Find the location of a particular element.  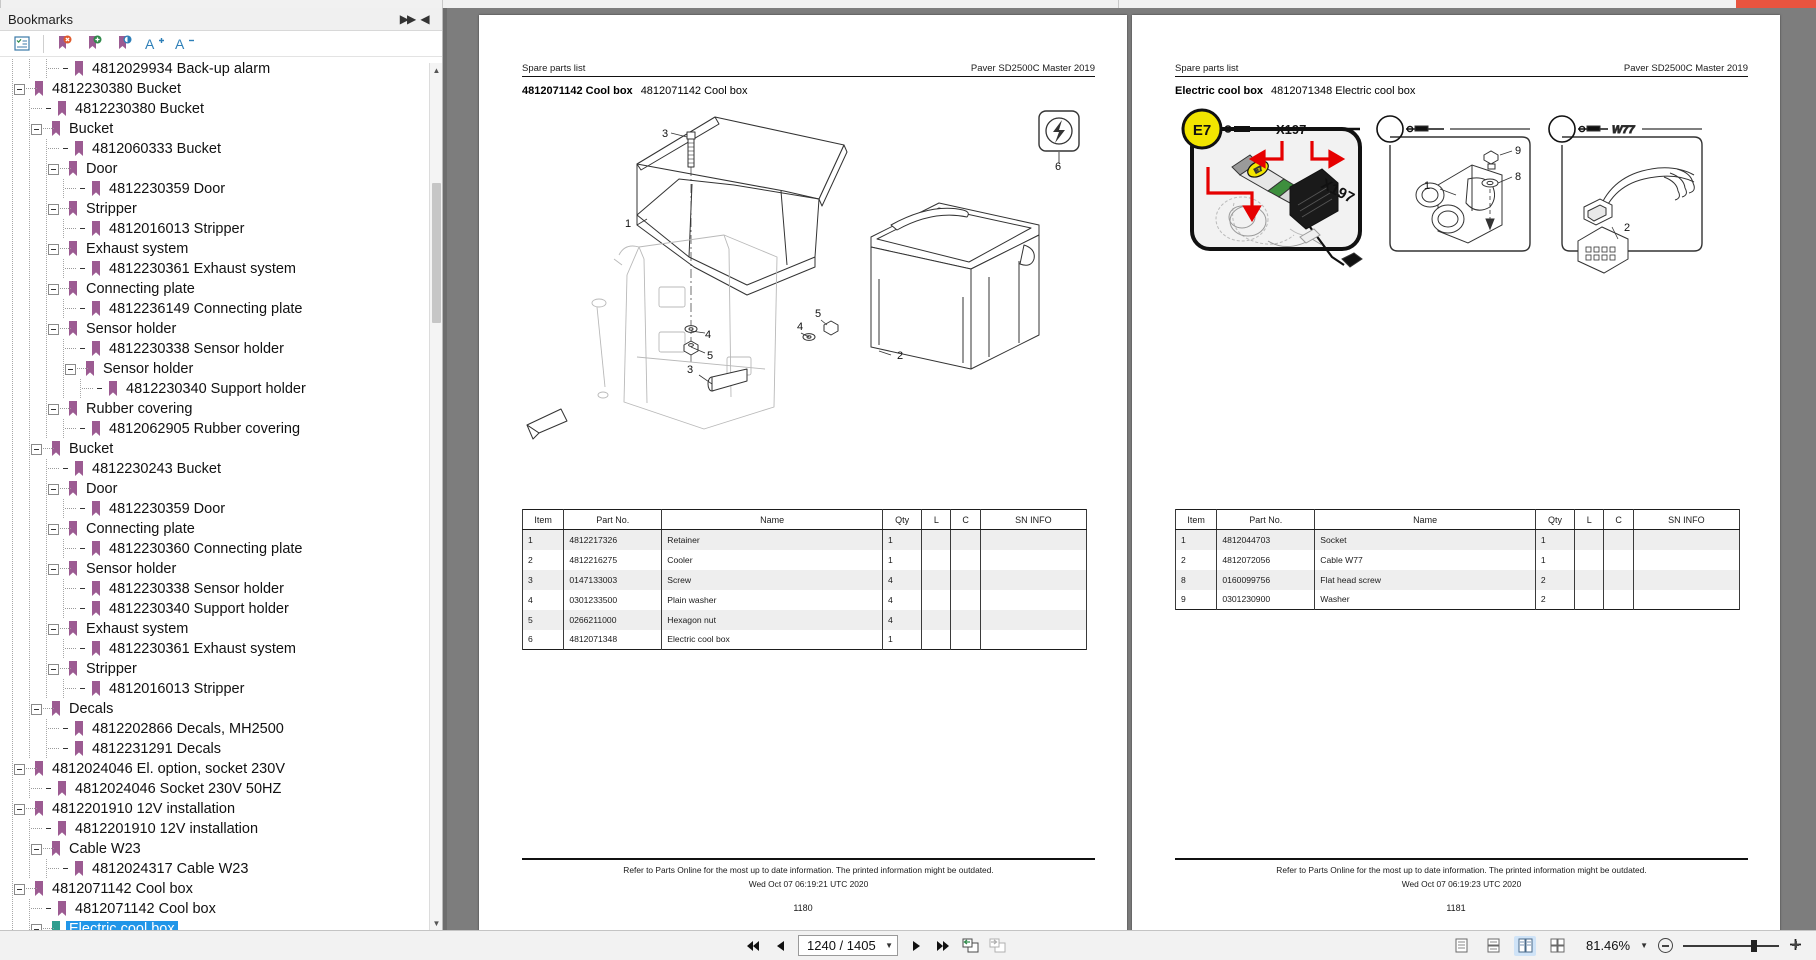

tree-spacer is located at coordinates (49, 109).